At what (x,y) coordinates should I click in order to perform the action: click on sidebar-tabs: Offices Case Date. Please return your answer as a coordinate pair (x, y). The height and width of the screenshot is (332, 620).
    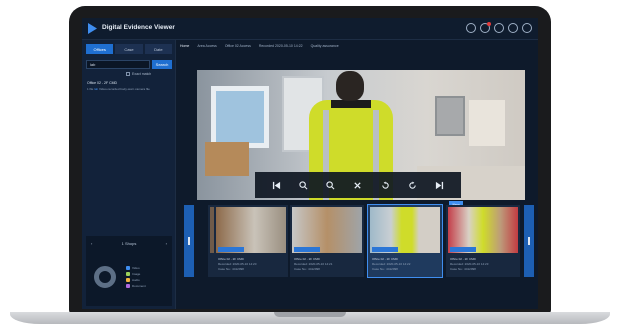
    Looking at the image, I should click on (129, 49).